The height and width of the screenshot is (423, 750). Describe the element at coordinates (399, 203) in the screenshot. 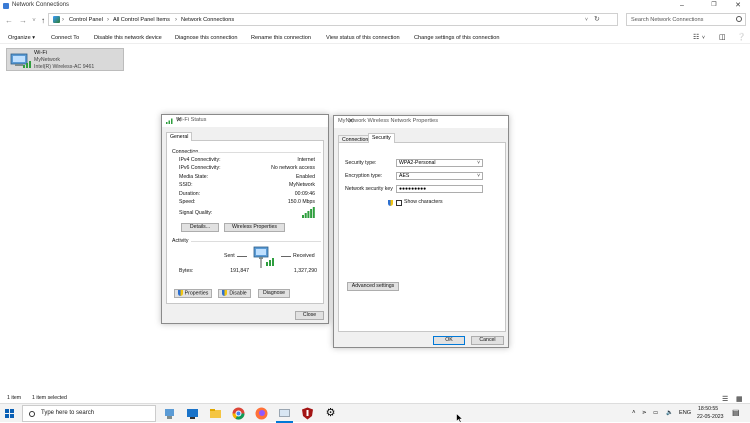

I see `show-characters-checkbox` at that location.